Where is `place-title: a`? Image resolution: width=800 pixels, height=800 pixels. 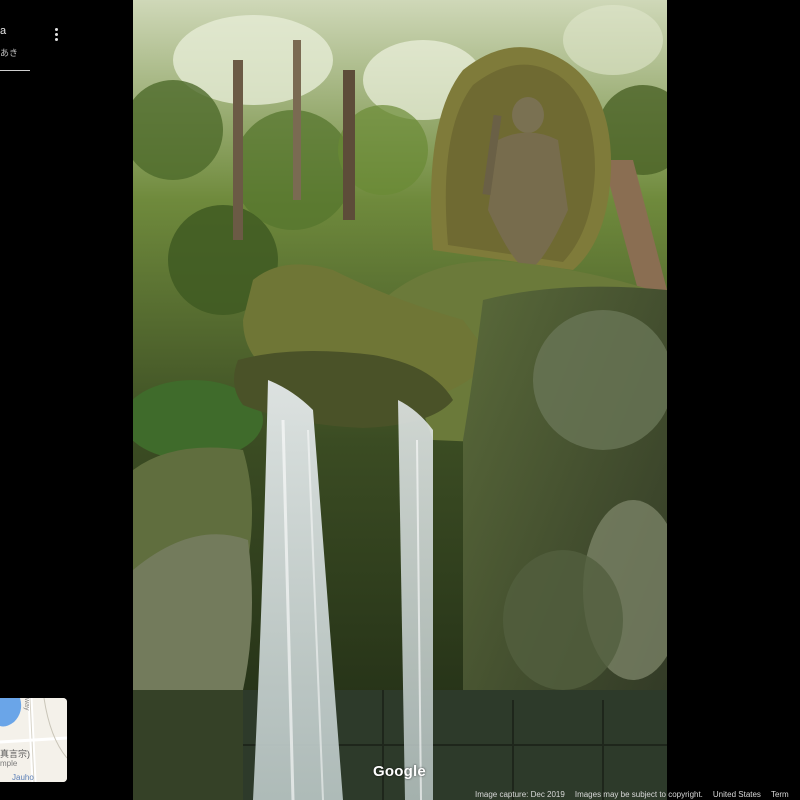 place-title: a is located at coordinates (3, 31).